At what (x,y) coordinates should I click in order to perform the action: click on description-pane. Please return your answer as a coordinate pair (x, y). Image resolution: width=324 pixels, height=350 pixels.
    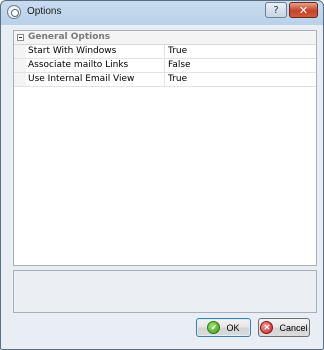
    Looking at the image, I should click on (165, 291).